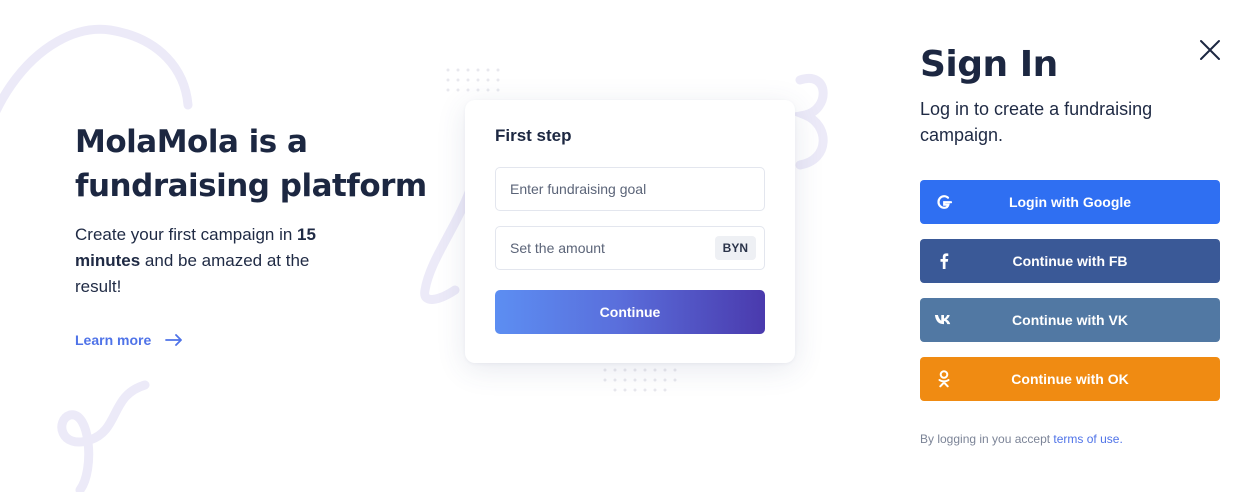 This screenshot has width=1260, height=492. Describe the element at coordinates (533, 135) in the screenshot. I see `card-title: First step` at that location.